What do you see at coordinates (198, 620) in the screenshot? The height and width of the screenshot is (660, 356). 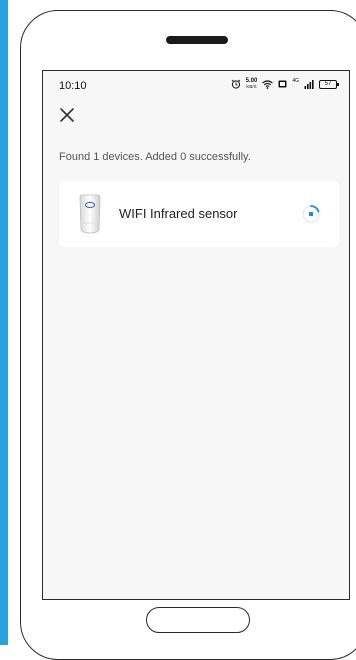 I see `home-button` at bounding box center [198, 620].